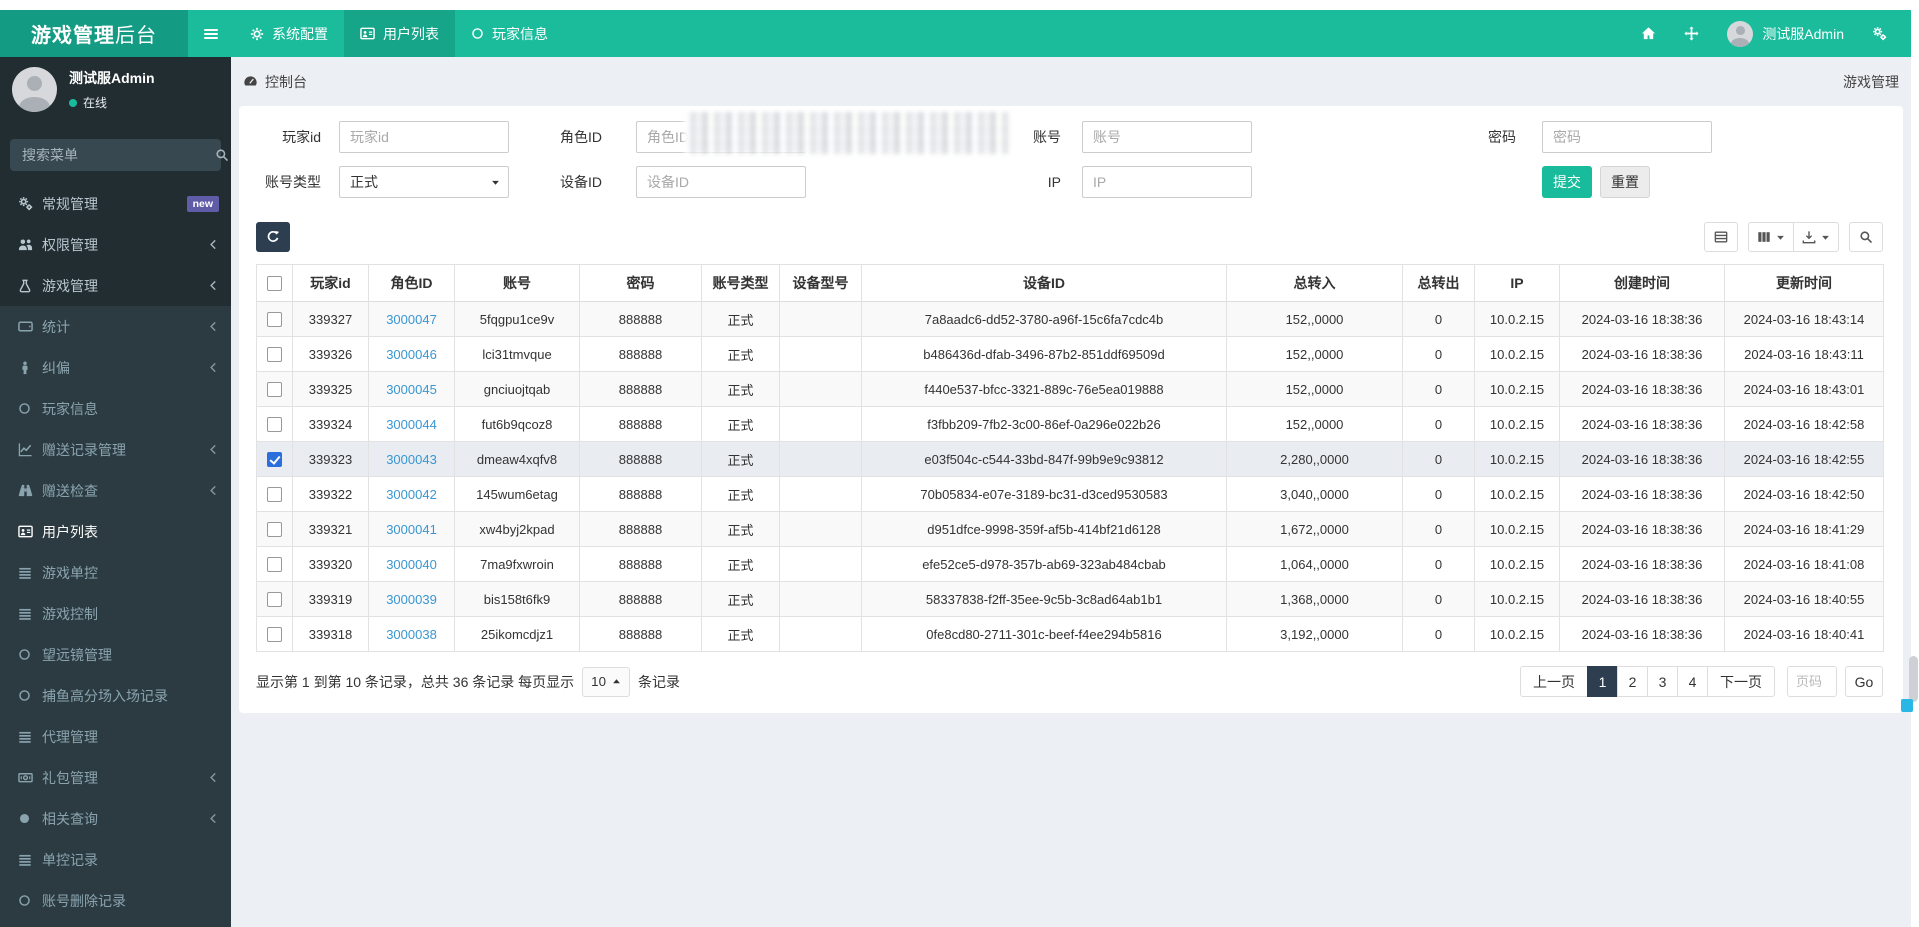  I want to click on page-size-select: 10, so click(606, 681).